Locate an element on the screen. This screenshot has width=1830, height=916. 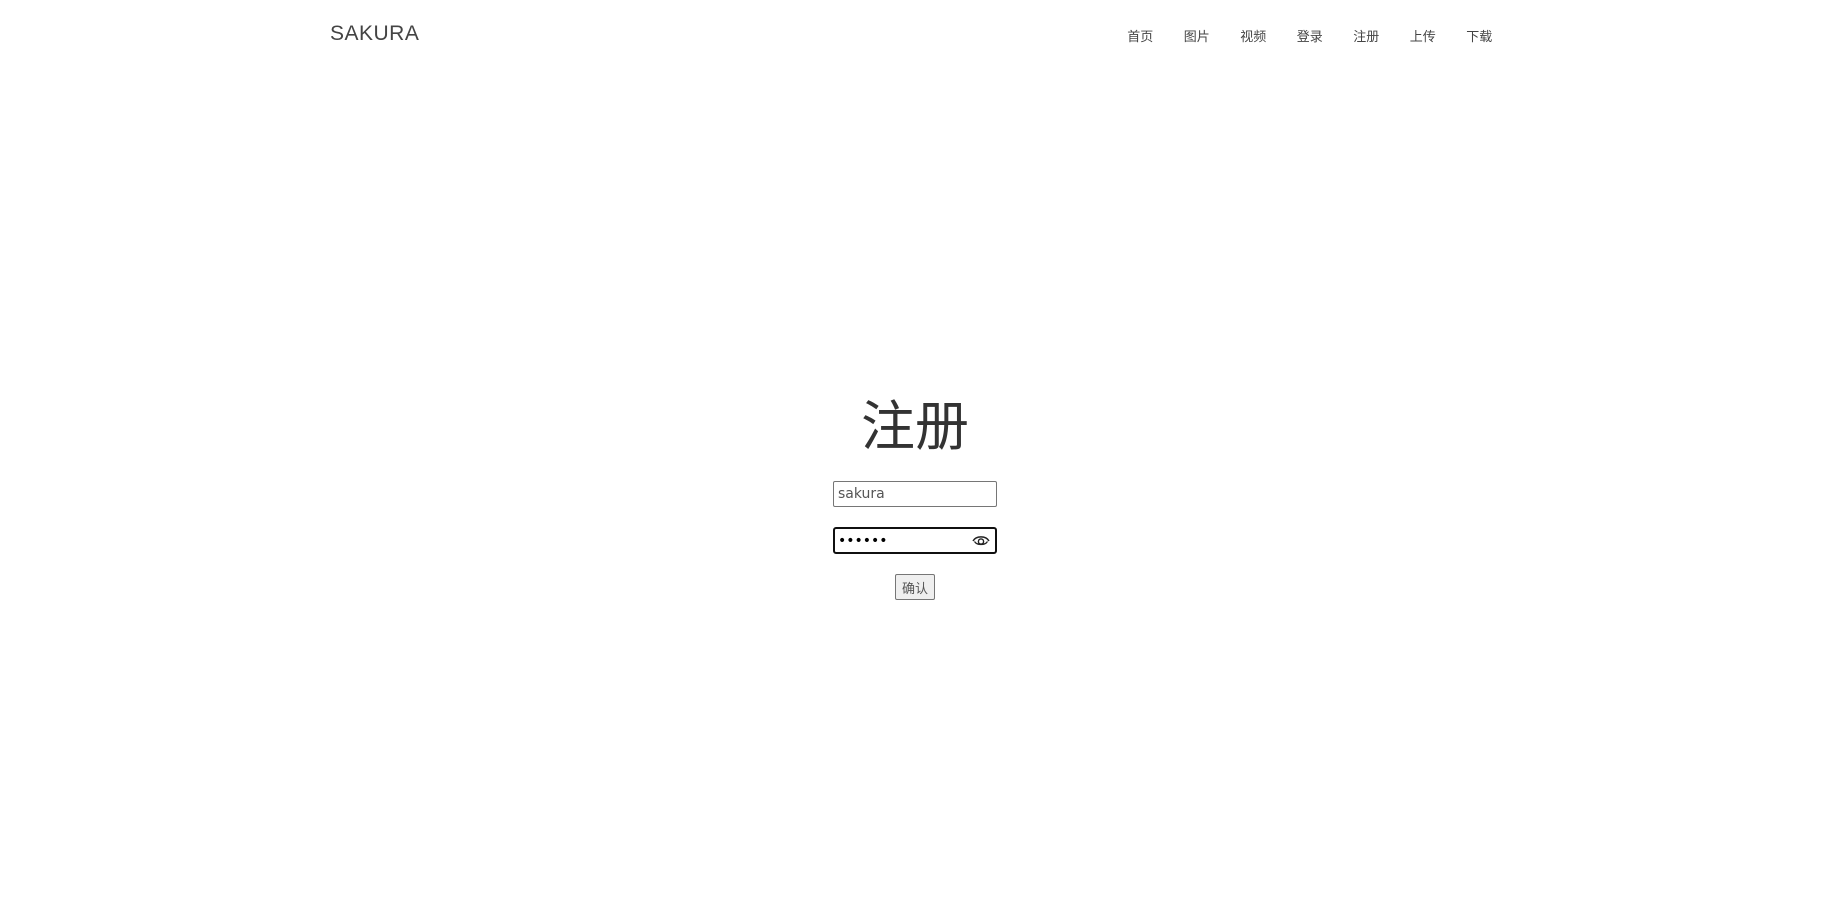
nav-item-home: 首页 is located at coordinates (1140, 35).